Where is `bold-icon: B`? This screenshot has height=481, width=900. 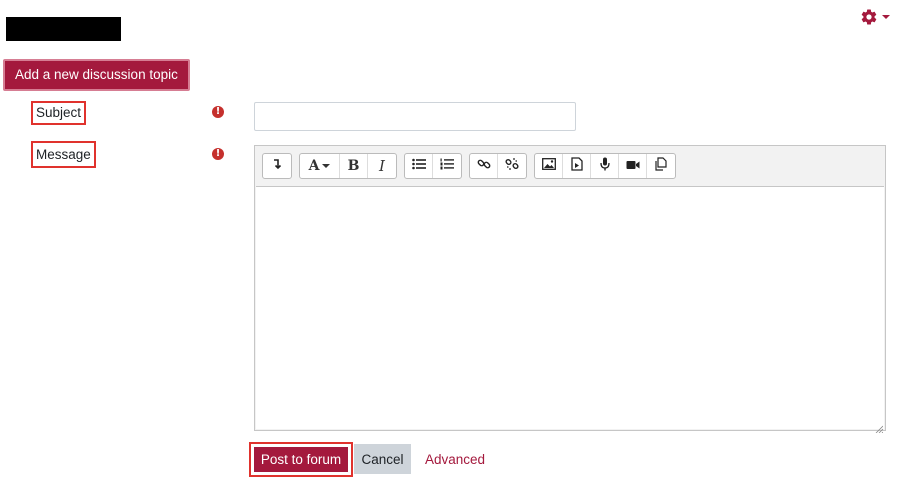 bold-icon: B is located at coordinates (353, 166).